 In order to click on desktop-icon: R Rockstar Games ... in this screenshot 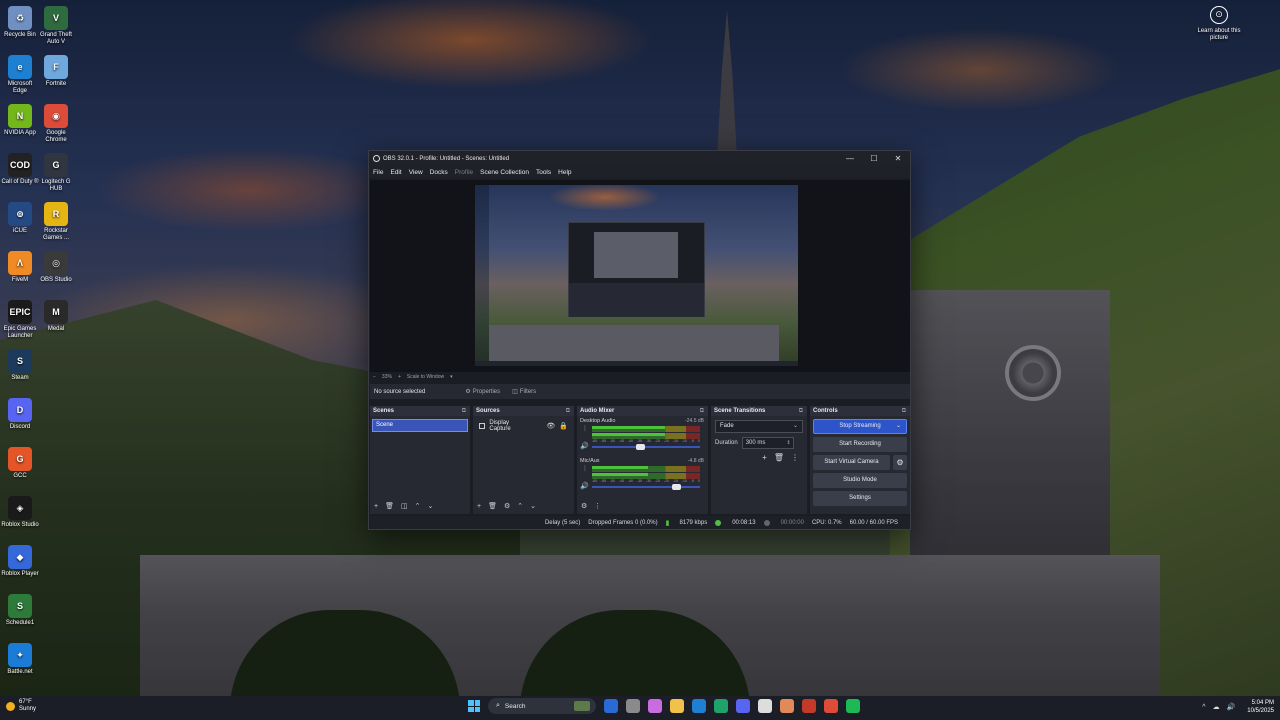, I will do `click(56, 222)`.